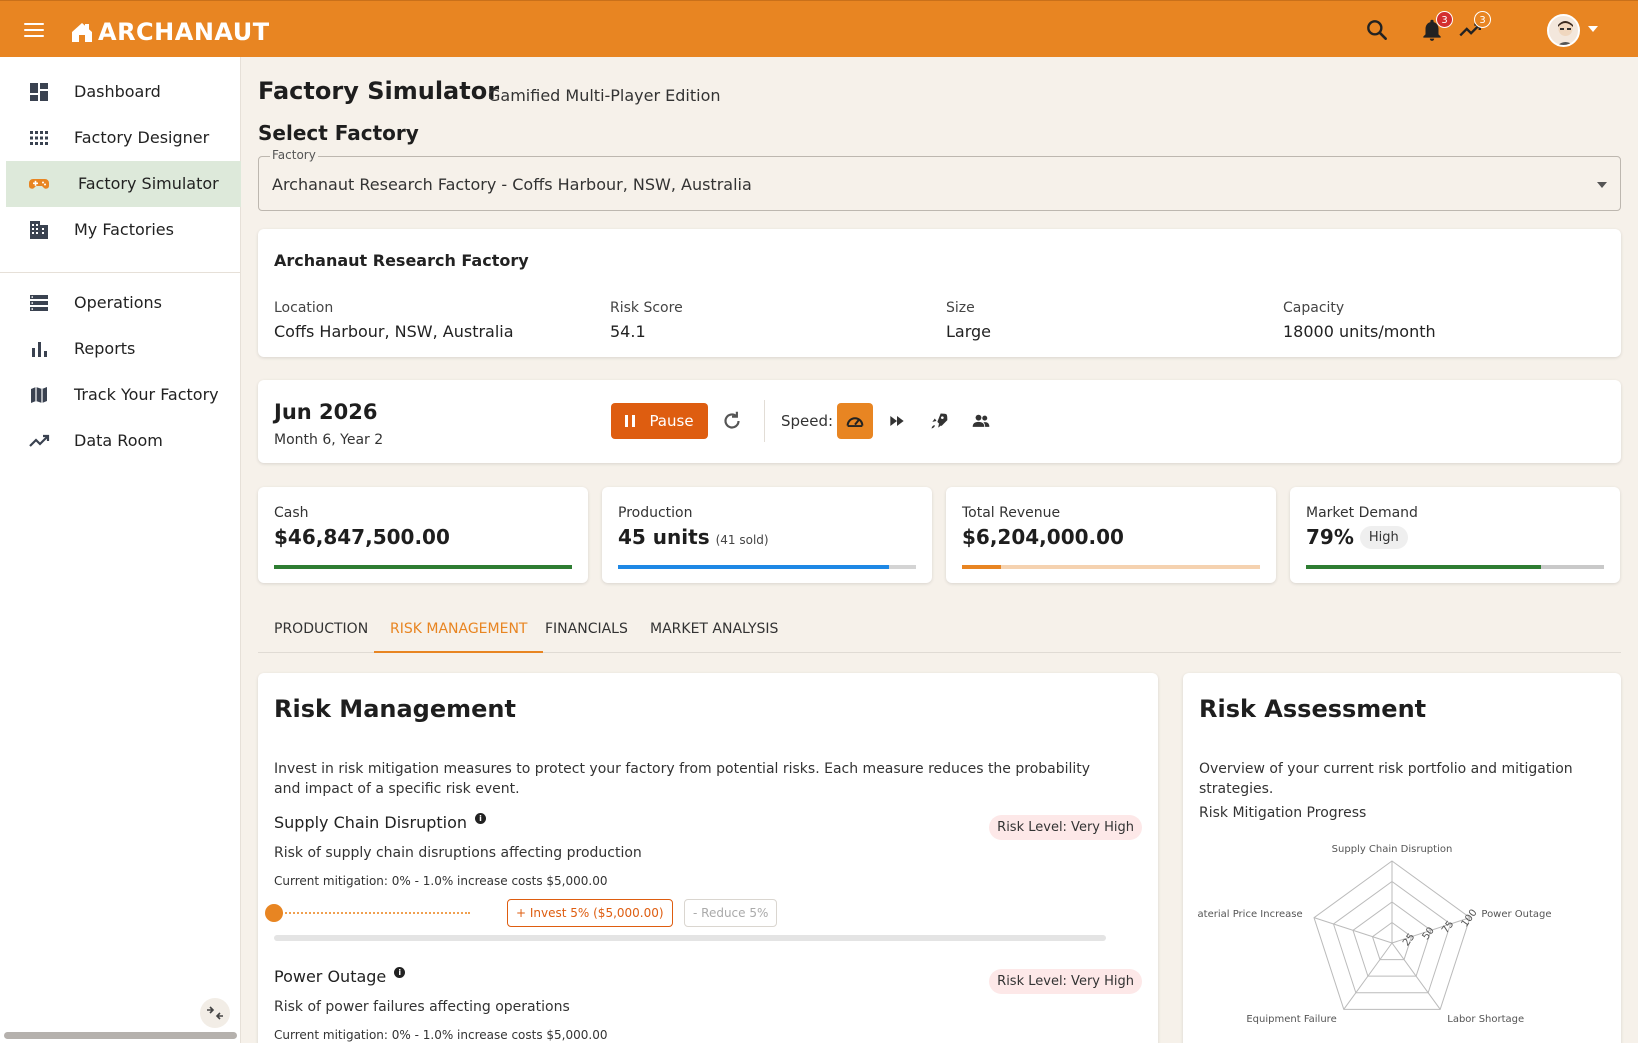 Image resolution: width=1638 pixels, height=1043 pixels. Describe the element at coordinates (39, 230) in the screenshot. I see `building-icon` at that location.